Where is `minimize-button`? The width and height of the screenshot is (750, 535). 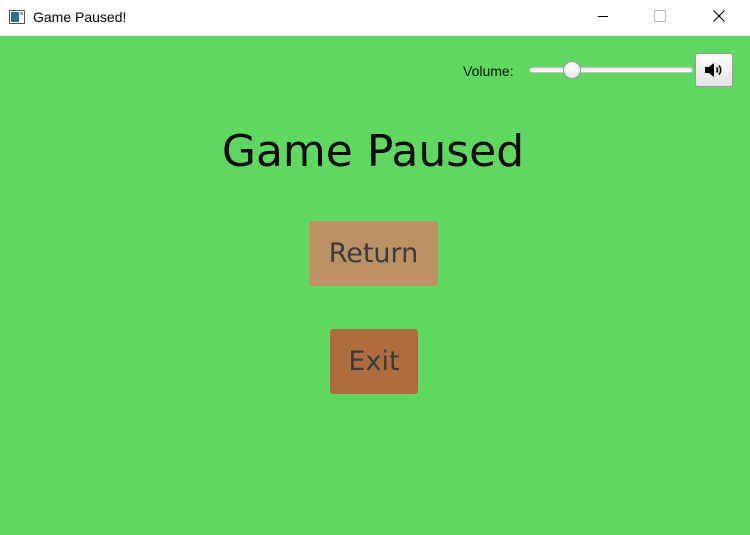
minimize-button is located at coordinates (603, 16).